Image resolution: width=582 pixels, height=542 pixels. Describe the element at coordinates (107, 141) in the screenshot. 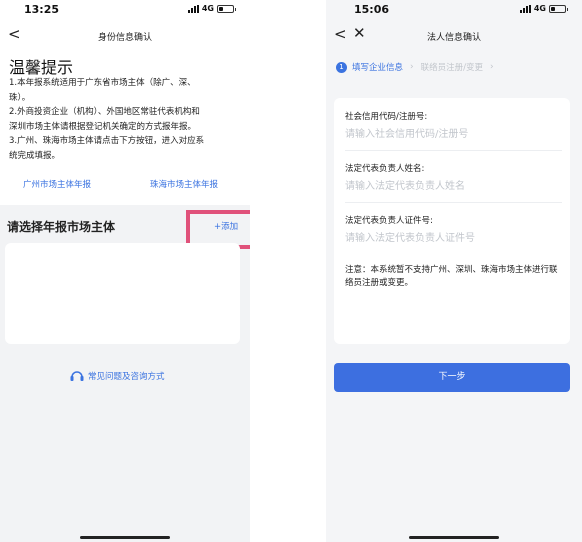

I see `tips-line: 3.广州、珠海市场主体请点击下方按钮，进入对应系` at that location.